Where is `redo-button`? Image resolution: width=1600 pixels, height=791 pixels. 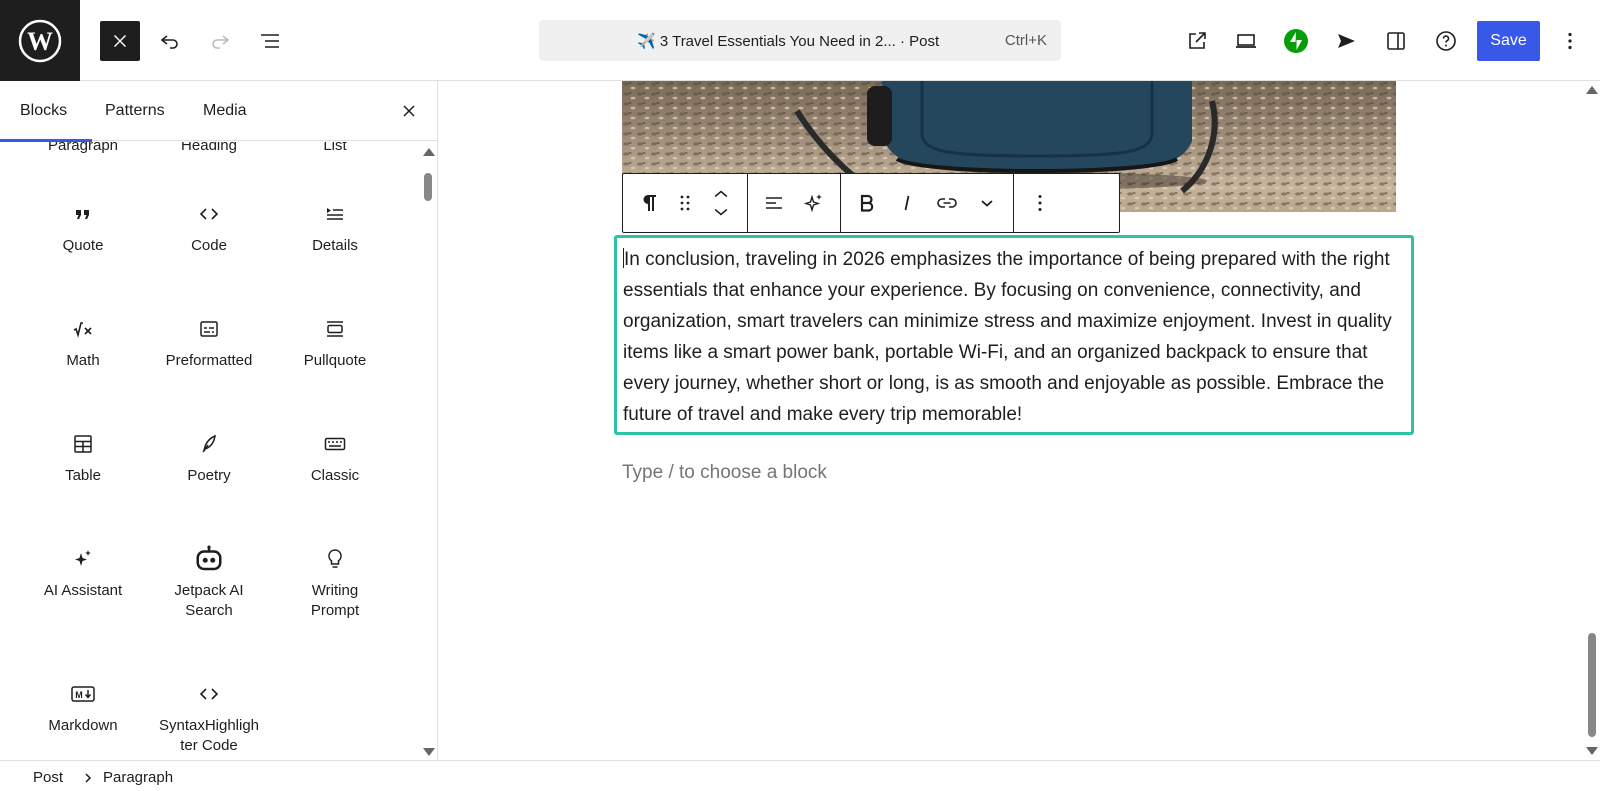
redo-button is located at coordinates (220, 41).